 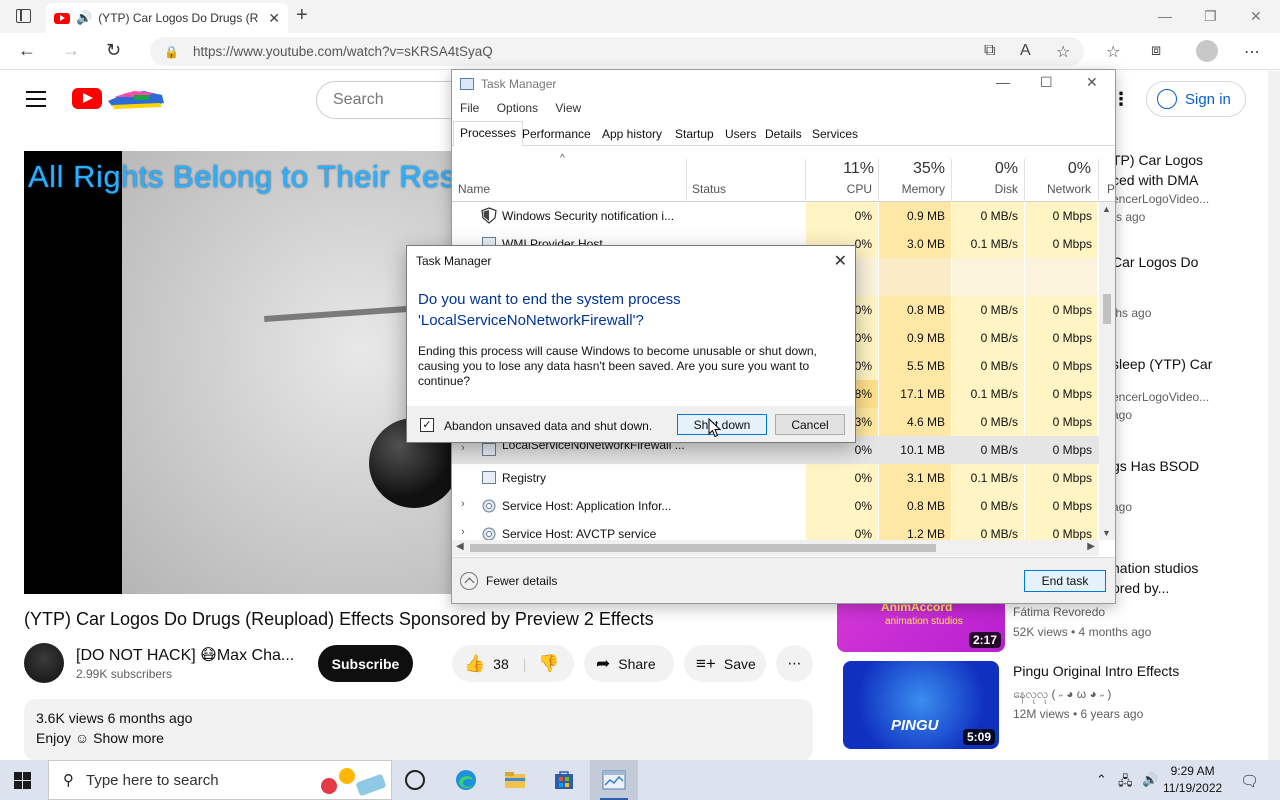 What do you see at coordinates (1092, 82) in the screenshot?
I see `tm-close-icon: ✕` at bounding box center [1092, 82].